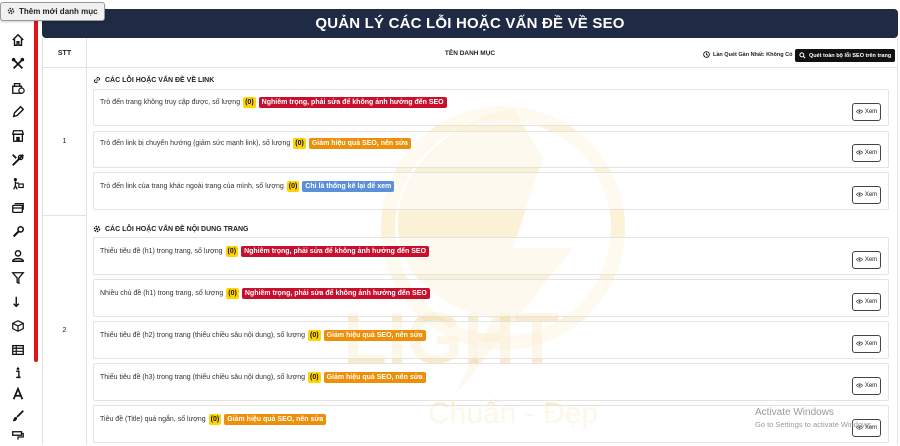 The width and height of the screenshot is (900, 446). Describe the element at coordinates (18, 184) in the screenshot. I see `person-cart-icon` at that location.